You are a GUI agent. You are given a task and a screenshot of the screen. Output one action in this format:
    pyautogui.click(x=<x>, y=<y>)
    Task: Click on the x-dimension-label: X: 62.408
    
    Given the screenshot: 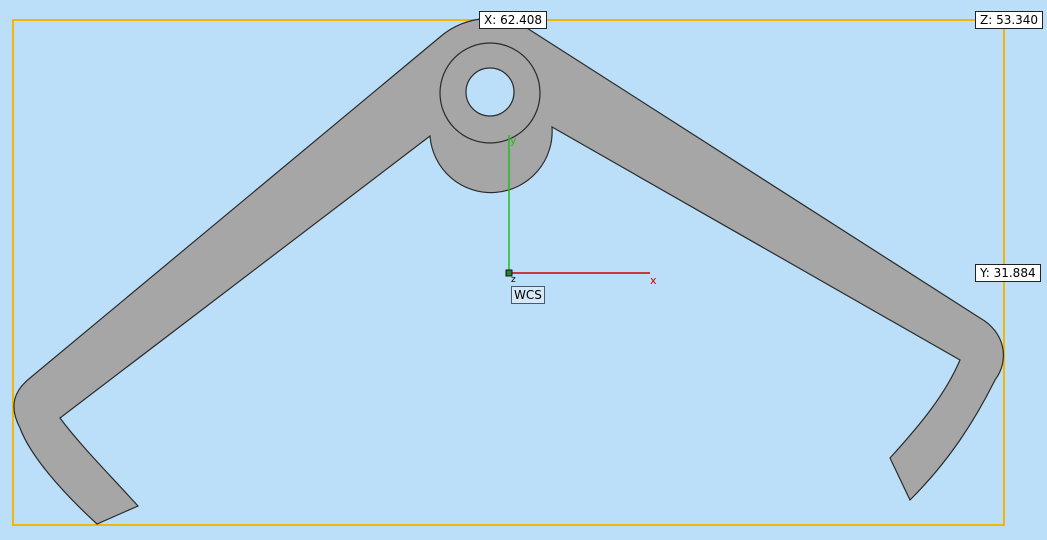 What is the action you would take?
    pyautogui.click(x=513, y=20)
    